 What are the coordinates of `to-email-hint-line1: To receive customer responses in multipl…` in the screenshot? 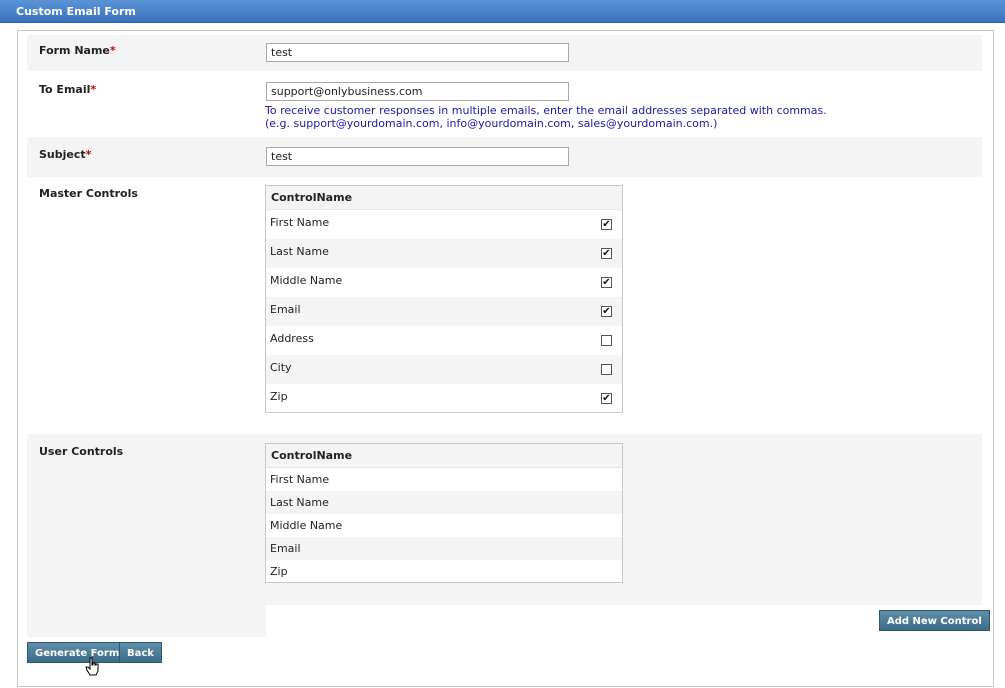 It's located at (546, 110).